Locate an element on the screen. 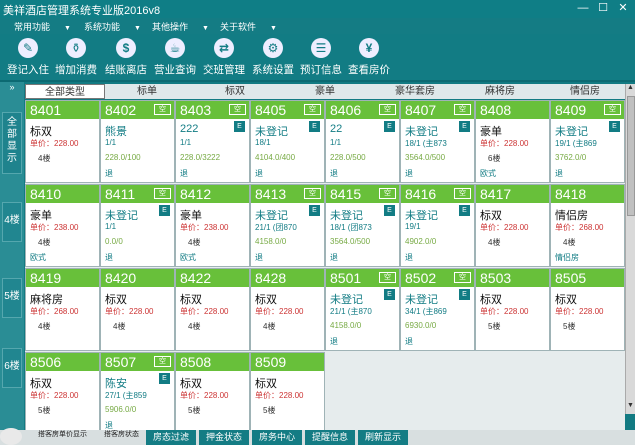  room-card: 8401 标双 单价：228.00 4楼 is located at coordinates (62, 141).